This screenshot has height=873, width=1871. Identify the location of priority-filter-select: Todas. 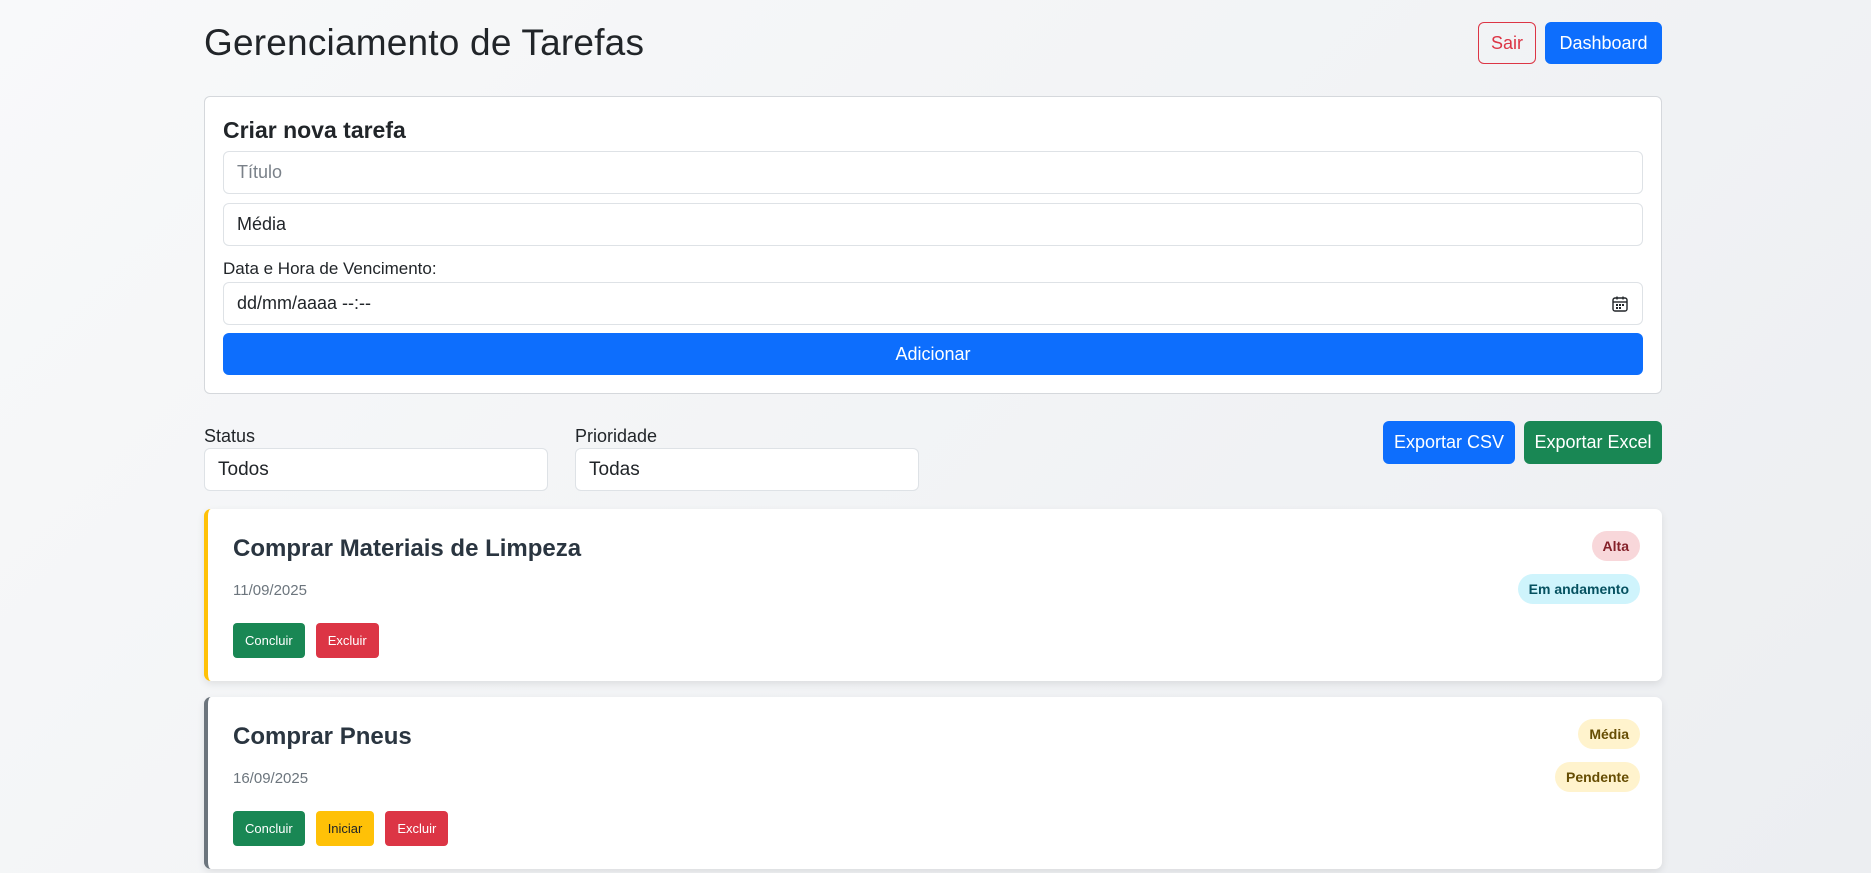
(747, 469).